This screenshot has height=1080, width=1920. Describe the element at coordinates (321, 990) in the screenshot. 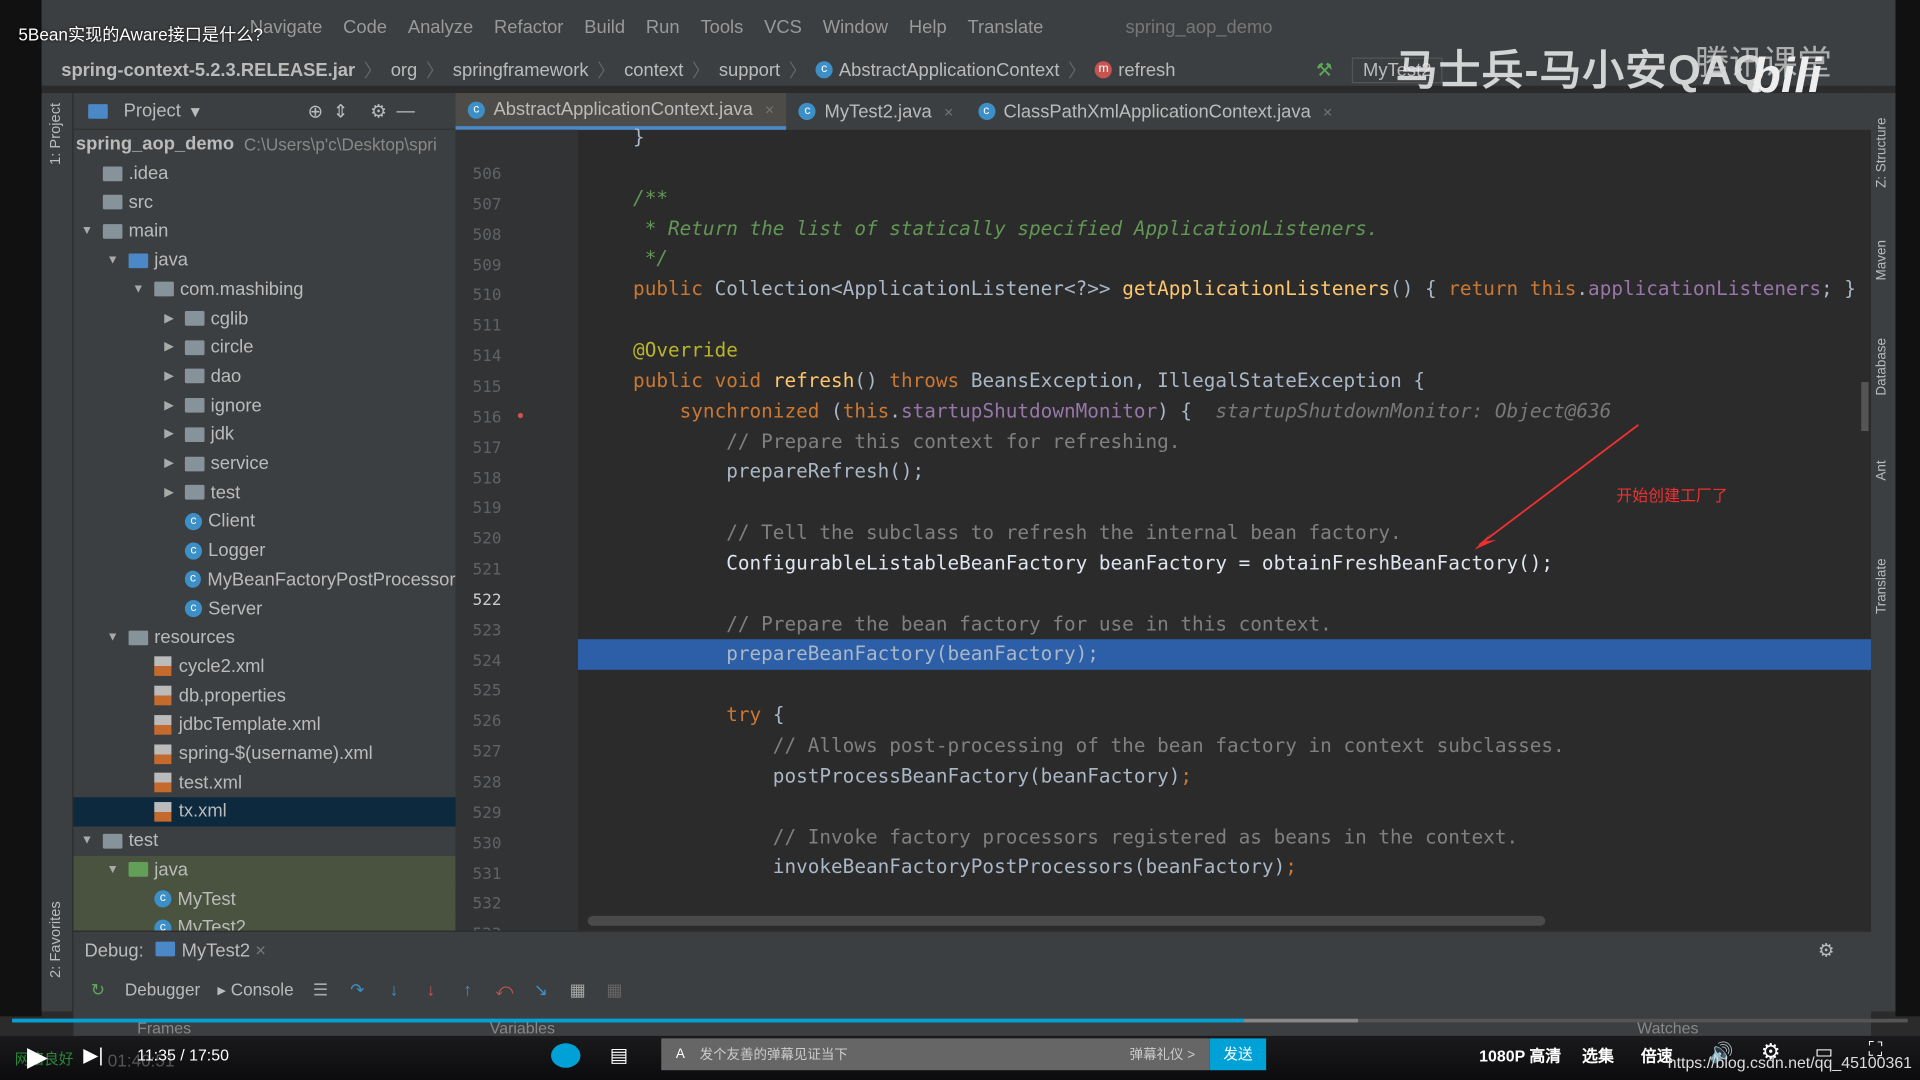

I see `layout-icon: ☰` at that location.